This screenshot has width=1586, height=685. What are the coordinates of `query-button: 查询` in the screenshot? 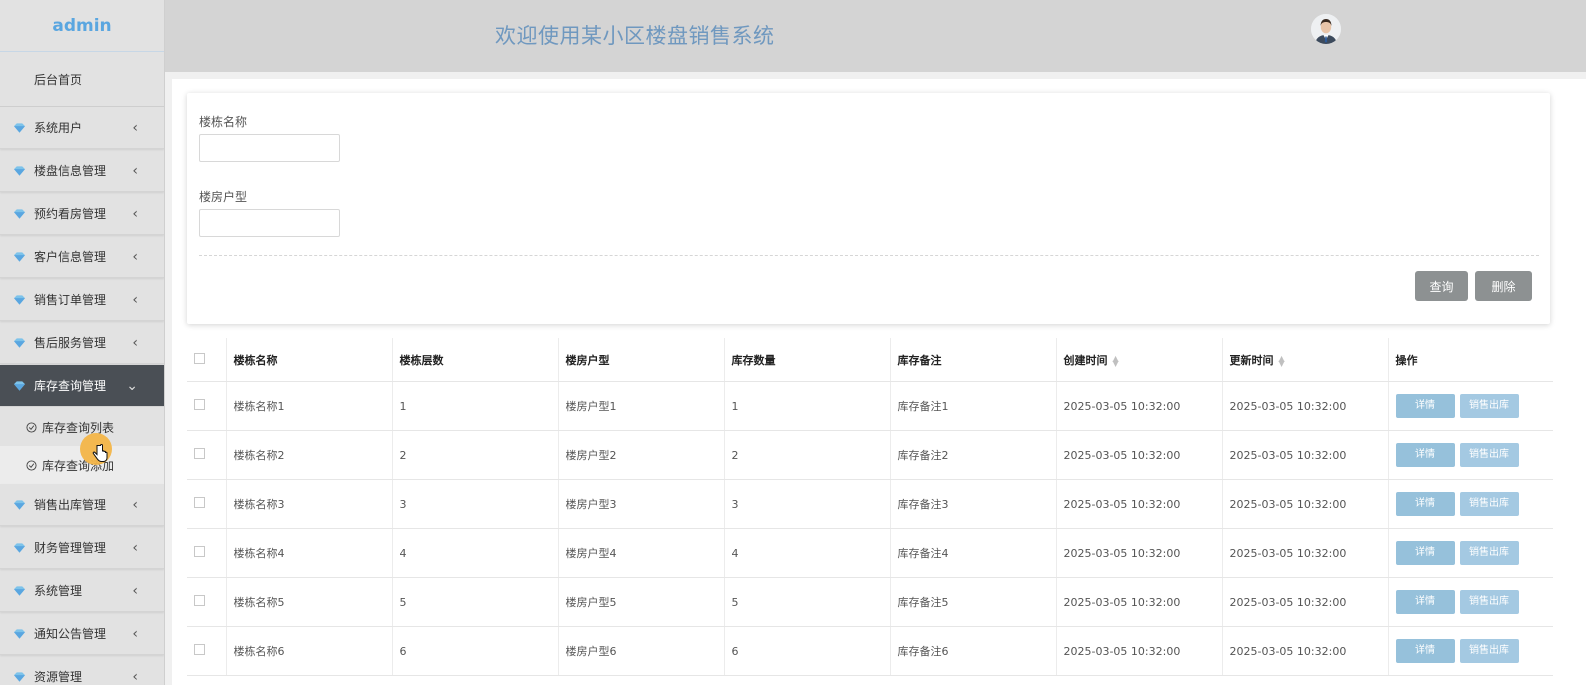 It's located at (1441, 286).